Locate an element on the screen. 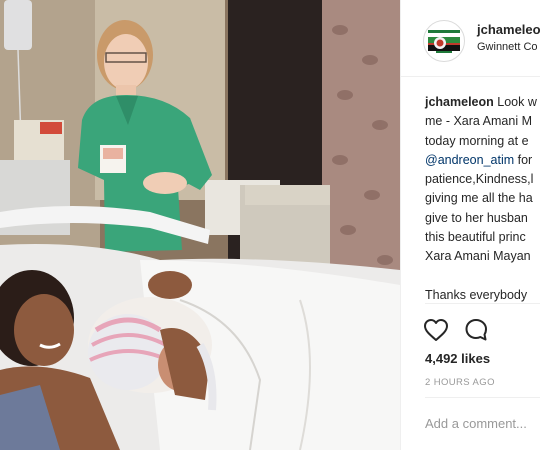 The width and height of the screenshot is (540, 450). caption-line: @andreon_atim for is located at coordinates (482, 160).